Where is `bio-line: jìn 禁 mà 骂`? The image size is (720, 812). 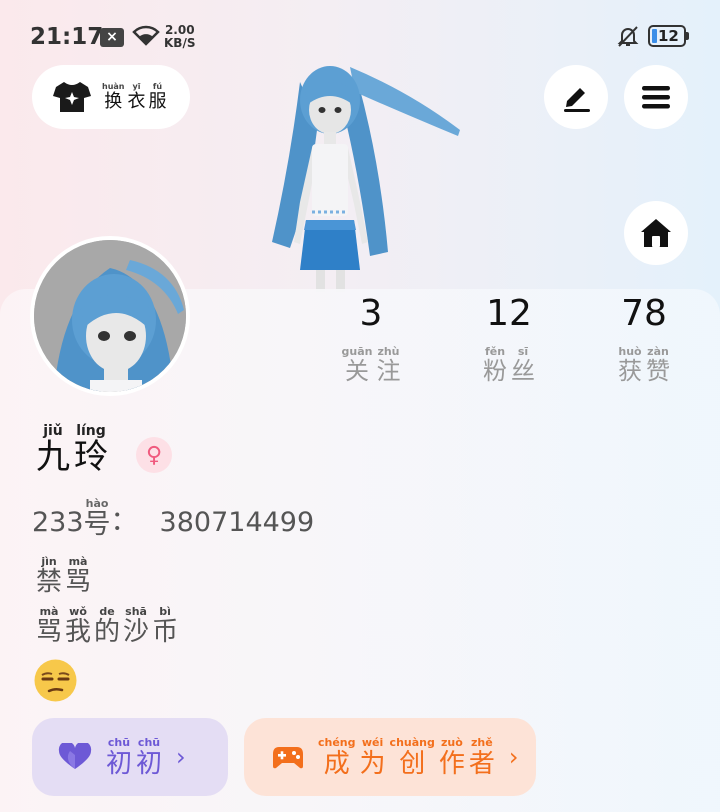
bio-line: jìn 禁 mà 骂 is located at coordinates (64, 576).